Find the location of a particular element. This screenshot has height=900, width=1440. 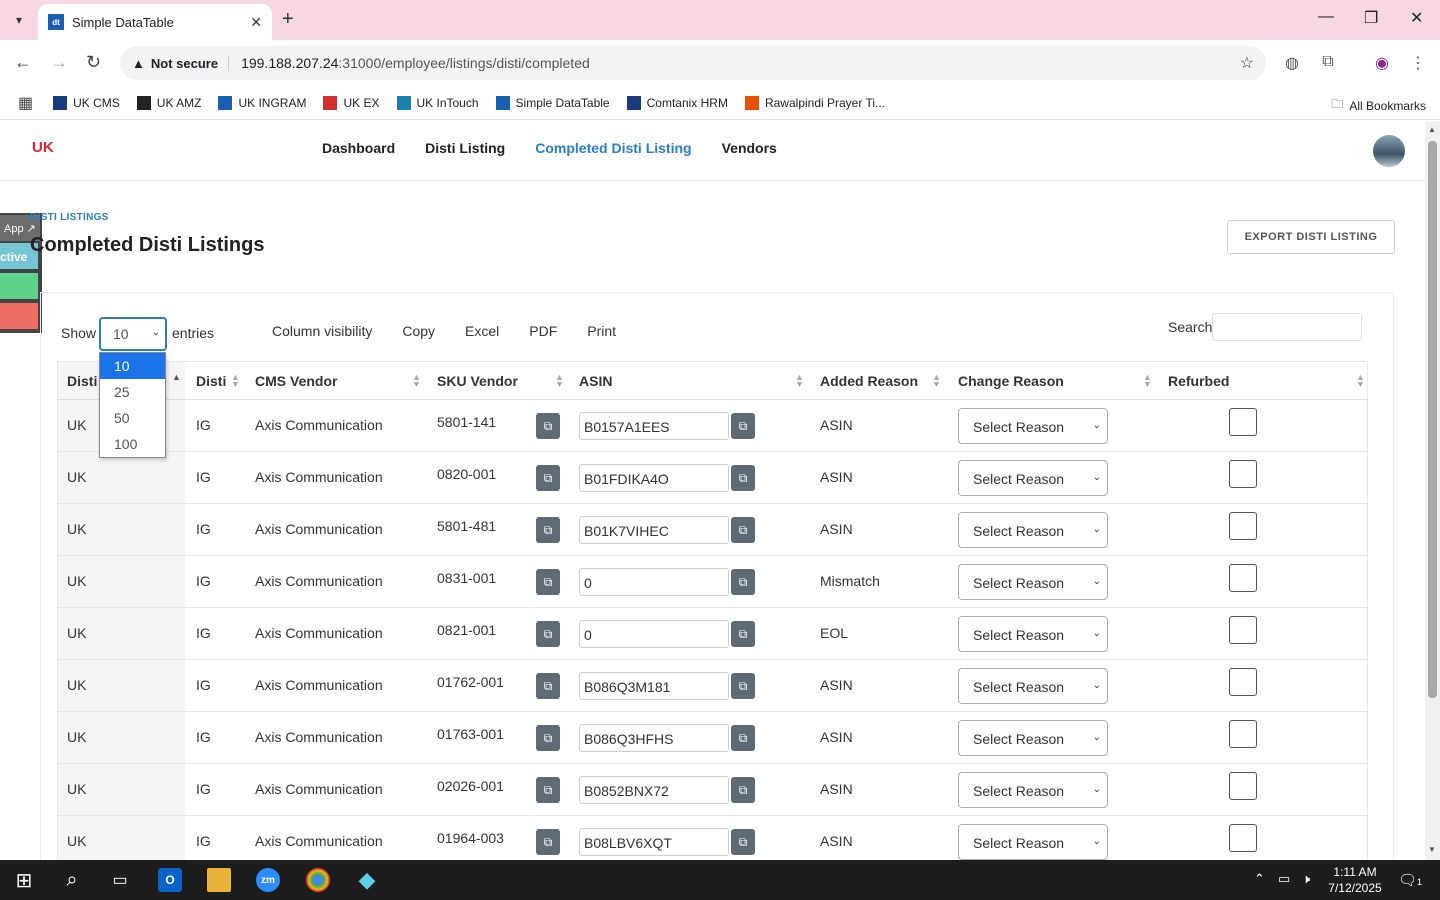

close-tab-icon: ✕ is located at coordinates (256, 22).